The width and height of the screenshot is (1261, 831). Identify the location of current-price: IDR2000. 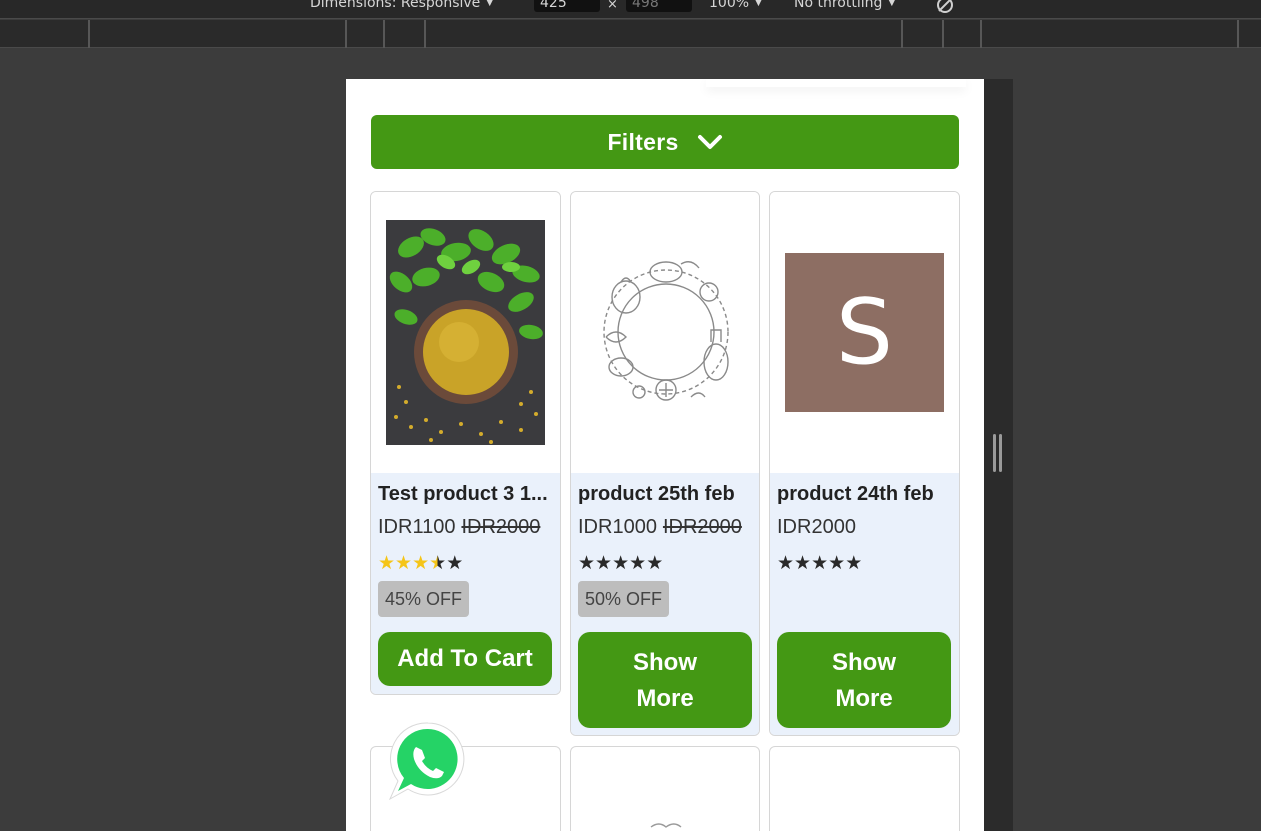
(816, 527).